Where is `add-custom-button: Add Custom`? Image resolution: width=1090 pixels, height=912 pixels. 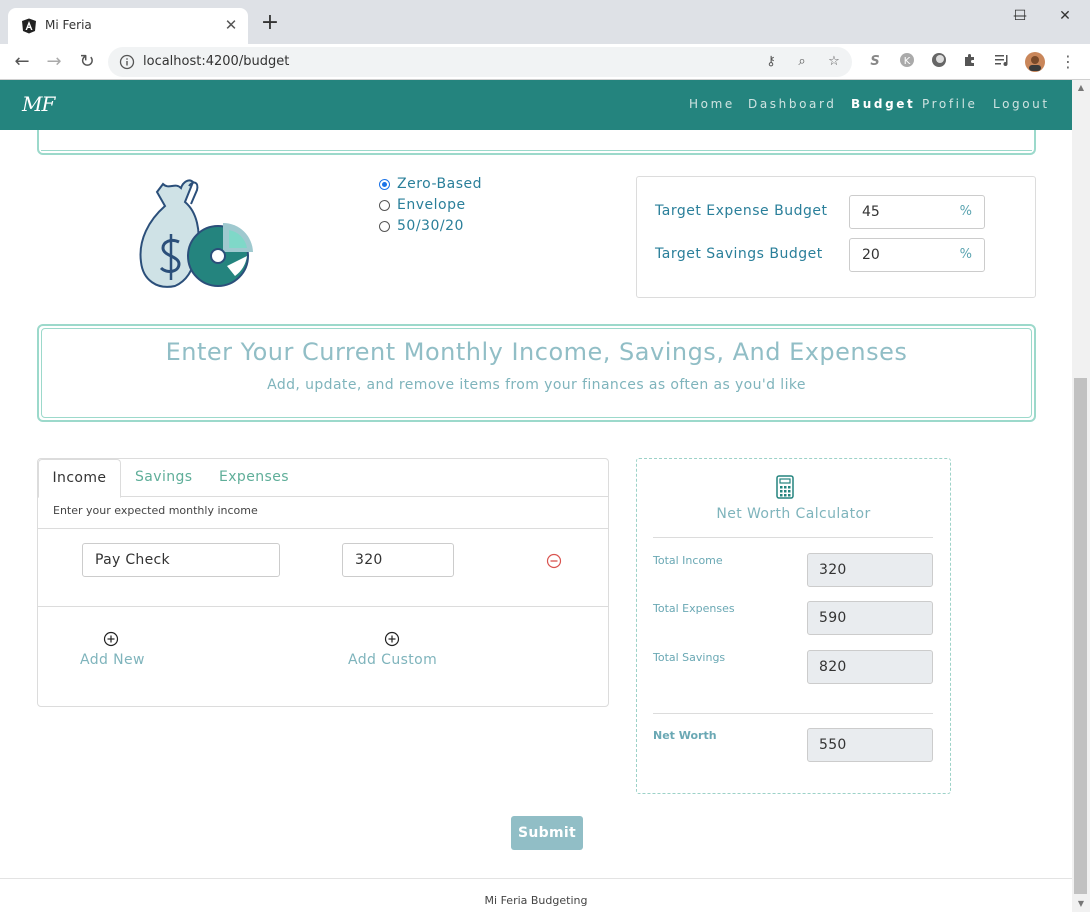
add-custom-button: Add Custom is located at coordinates (392, 660).